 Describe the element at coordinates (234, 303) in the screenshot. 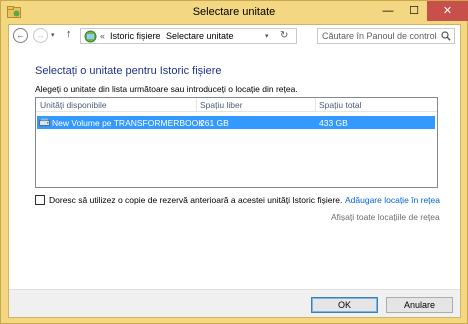

I see `dialog-footer: OK Anulare` at that location.